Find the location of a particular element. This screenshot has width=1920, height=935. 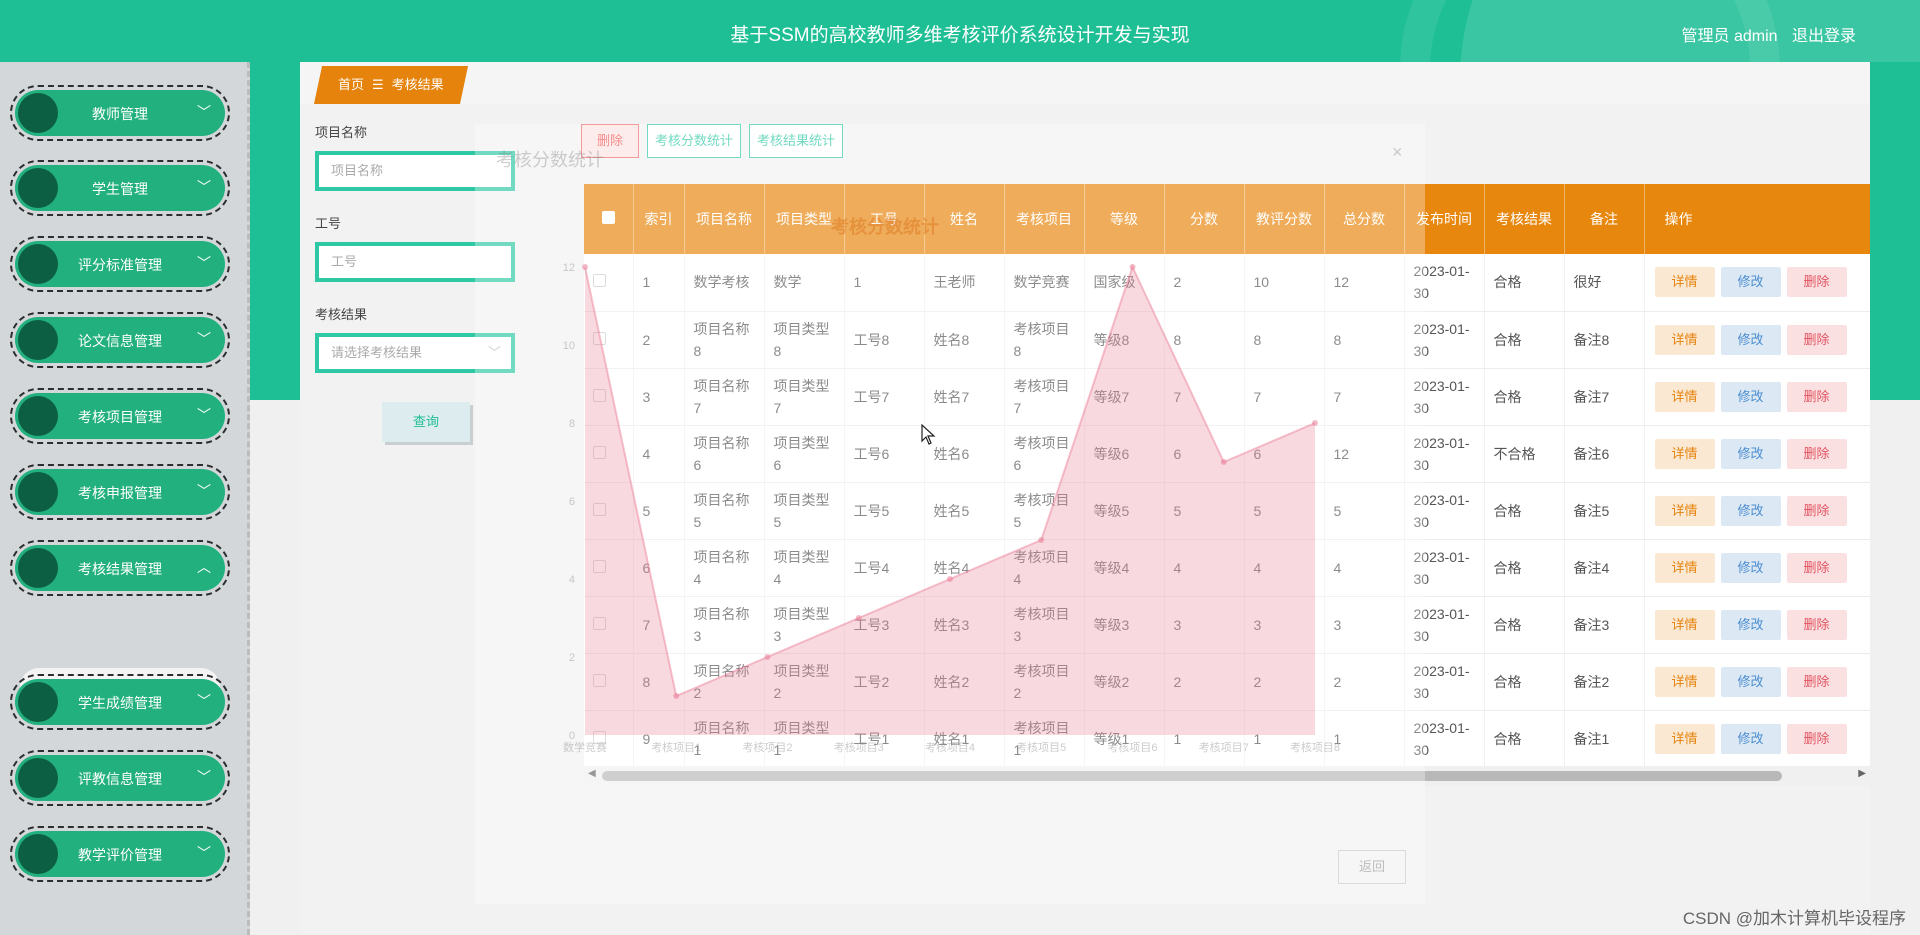

sidebar-item-label: 学生管理 is located at coordinates (120, 189).